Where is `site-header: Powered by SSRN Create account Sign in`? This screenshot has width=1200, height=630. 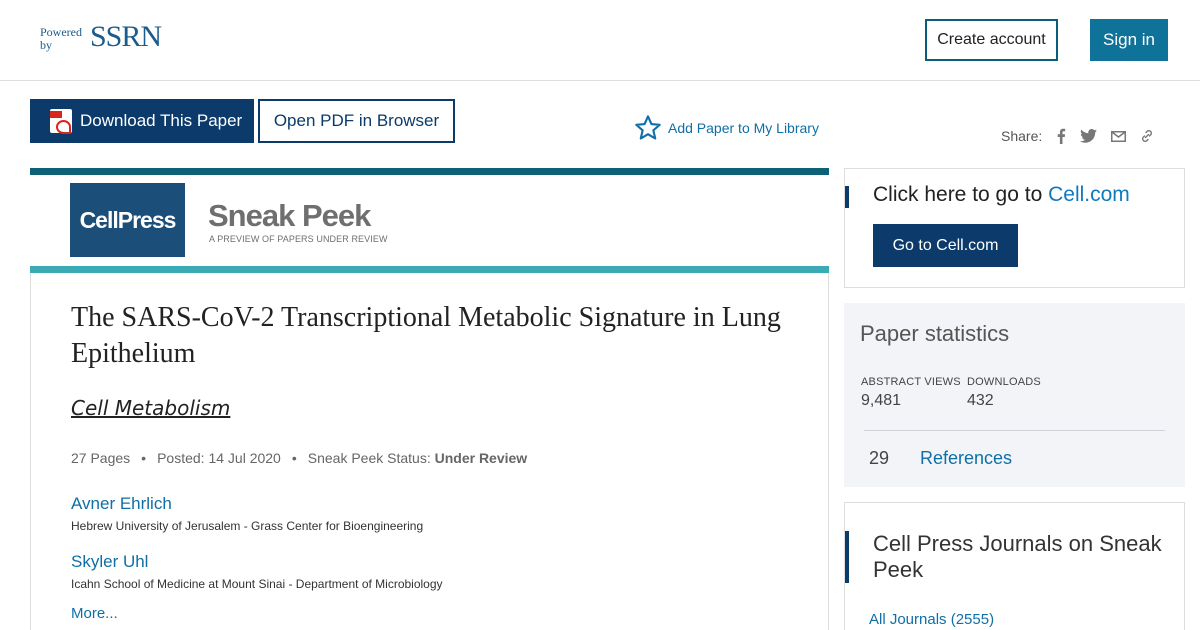
site-header: Powered by SSRN Create account Sign in is located at coordinates (600, 40).